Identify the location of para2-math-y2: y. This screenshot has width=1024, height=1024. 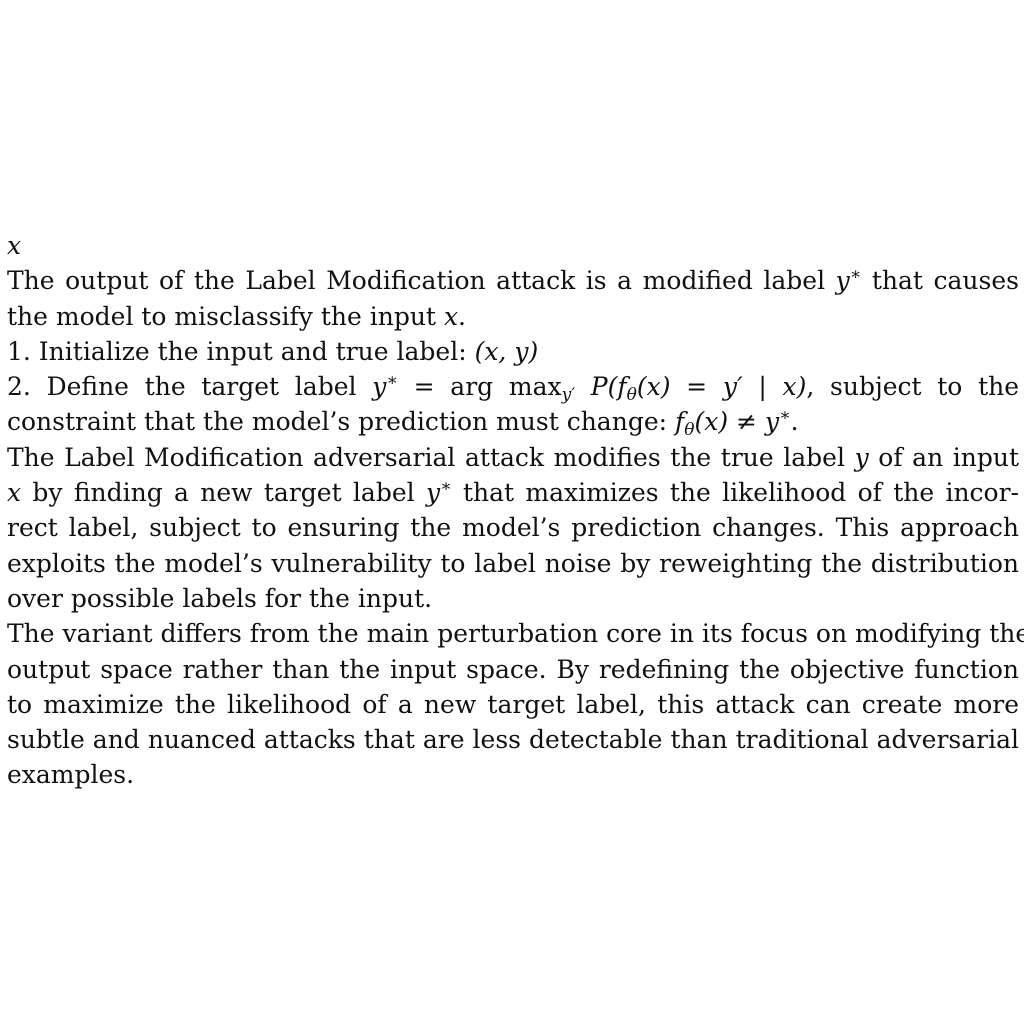
(433, 493).